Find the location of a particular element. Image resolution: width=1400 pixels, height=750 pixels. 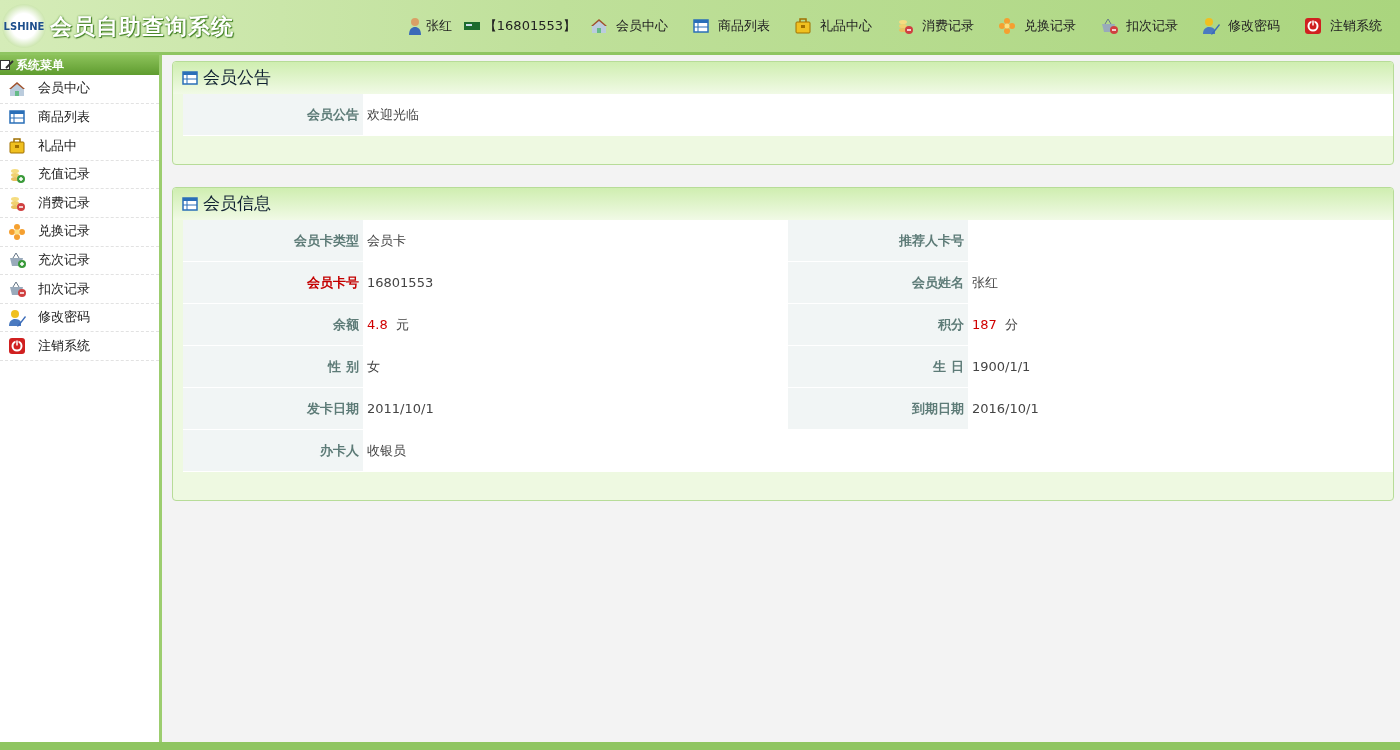

field-label: 生 日 is located at coordinates (878, 367).